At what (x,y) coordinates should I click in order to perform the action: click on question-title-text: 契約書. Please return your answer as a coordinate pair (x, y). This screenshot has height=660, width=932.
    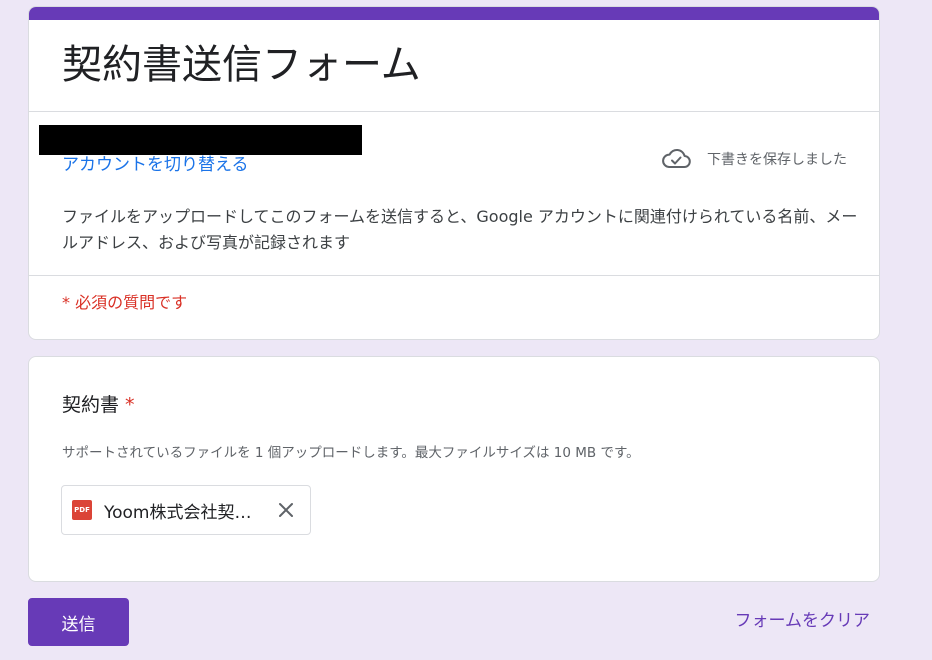
    Looking at the image, I should click on (91, 405).